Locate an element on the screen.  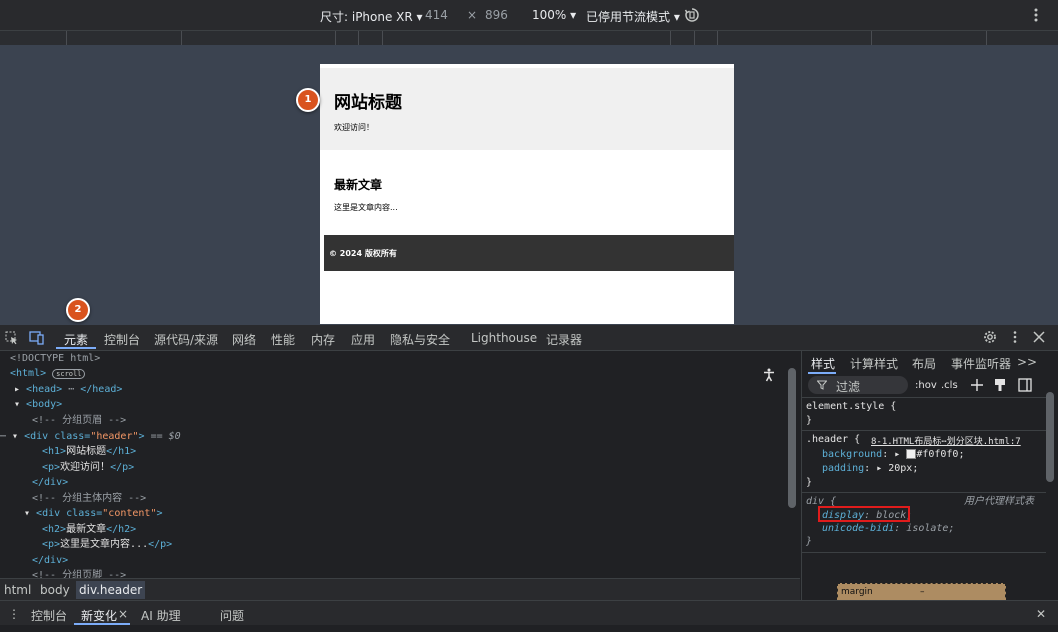
rotate-icon is located at coordinates (692, 15).